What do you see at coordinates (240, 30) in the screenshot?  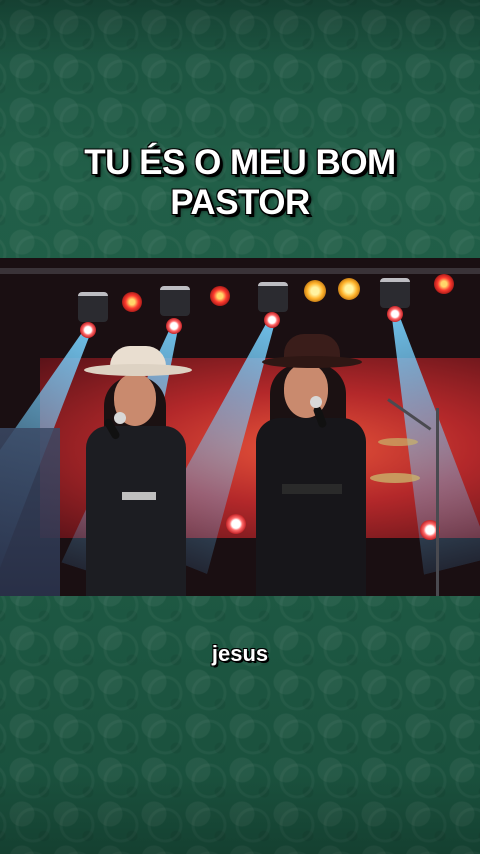 I see `top-shade` at bounding box center [240, 30].